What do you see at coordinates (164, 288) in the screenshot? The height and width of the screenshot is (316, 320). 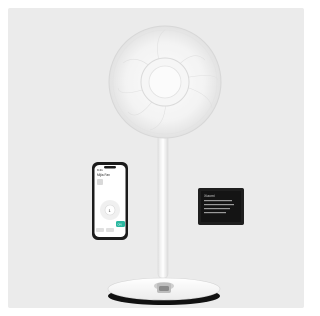 I see `base-control-button` at bounding box center [164, 288].